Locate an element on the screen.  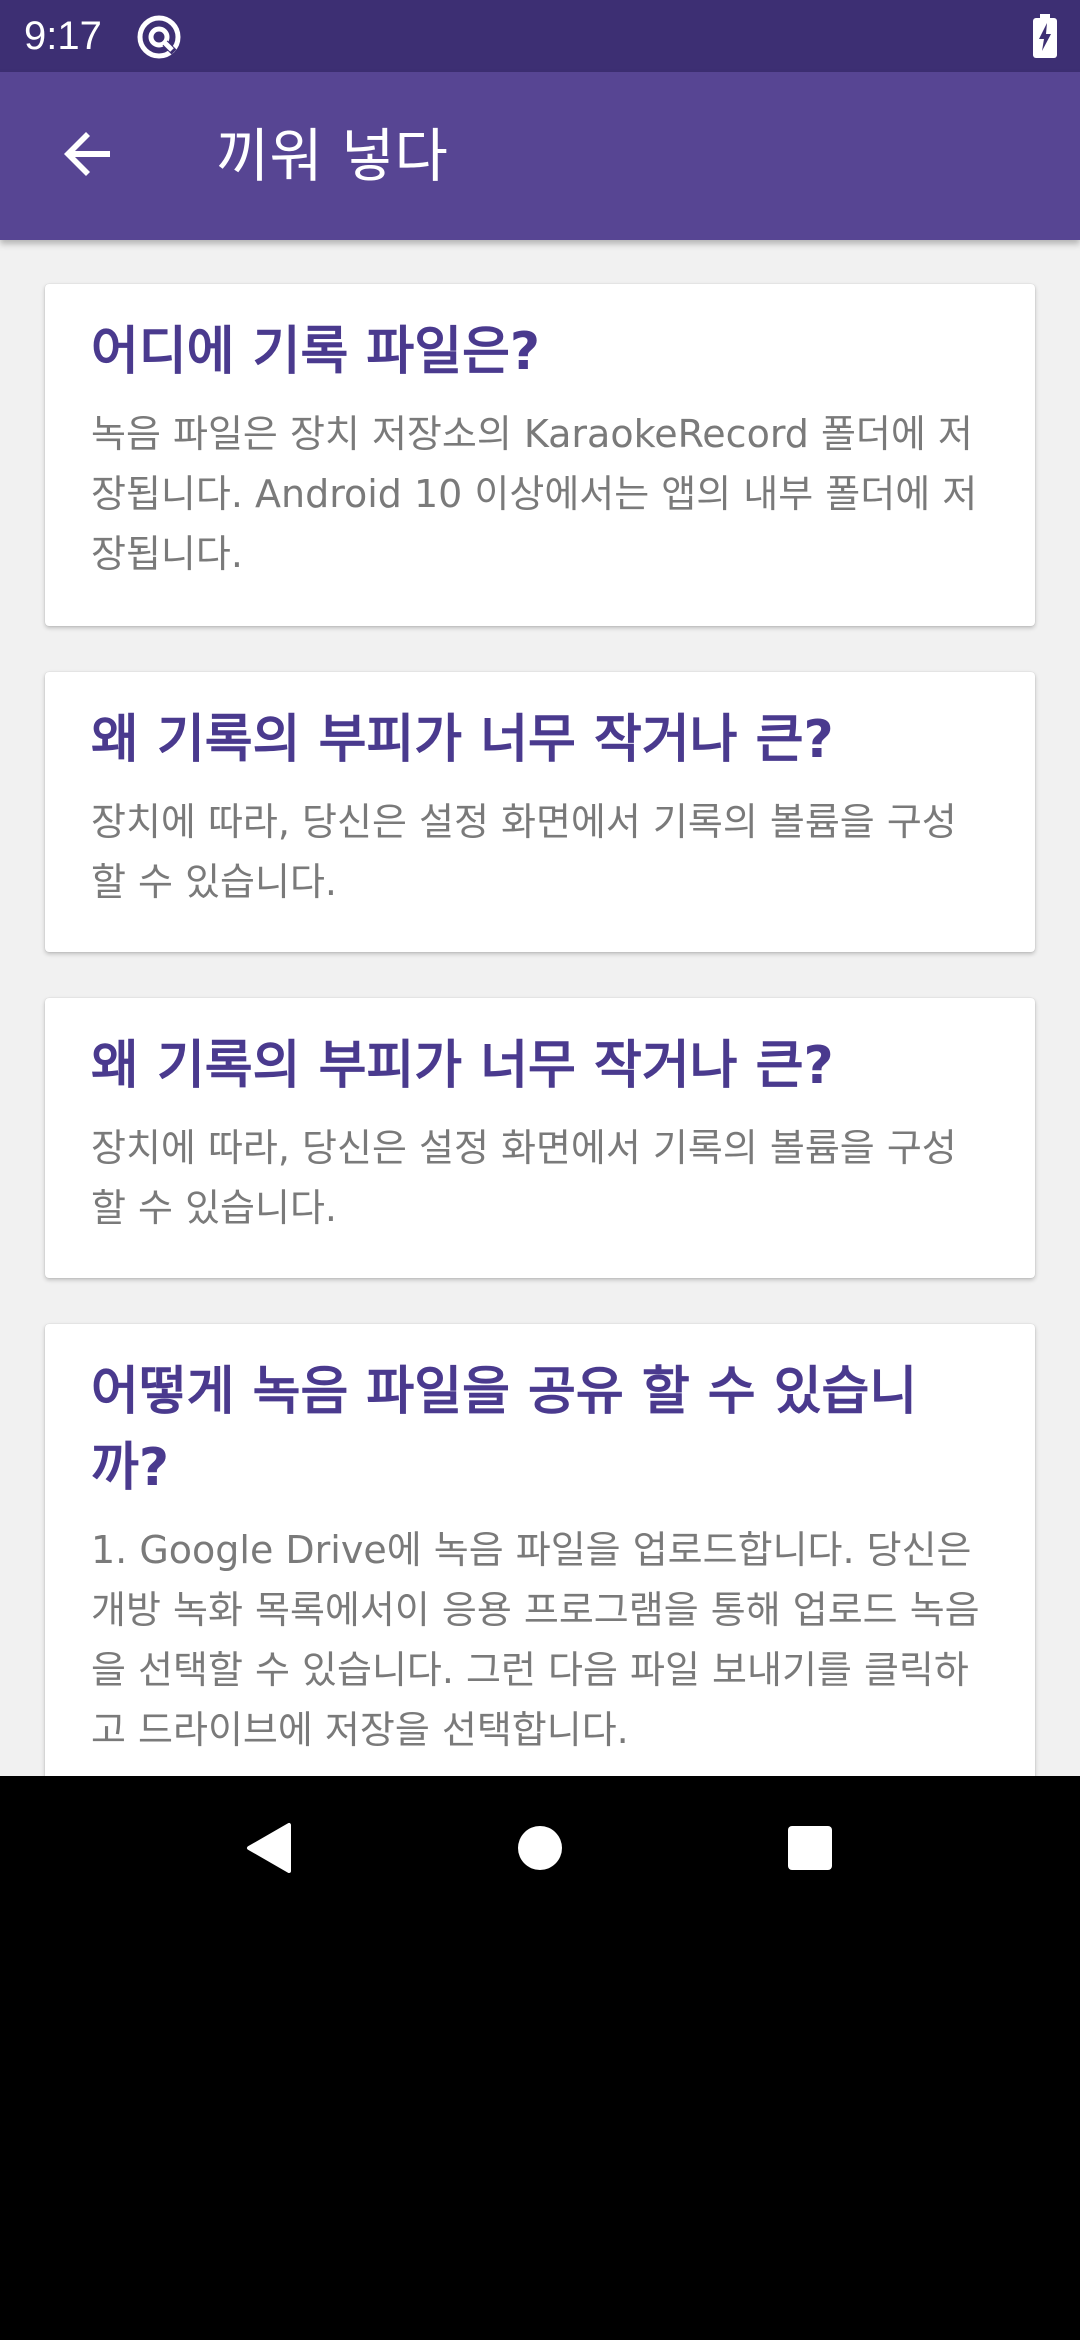
faq-question: 어디에 기록 파일은? is located at coordinates (316, 352).